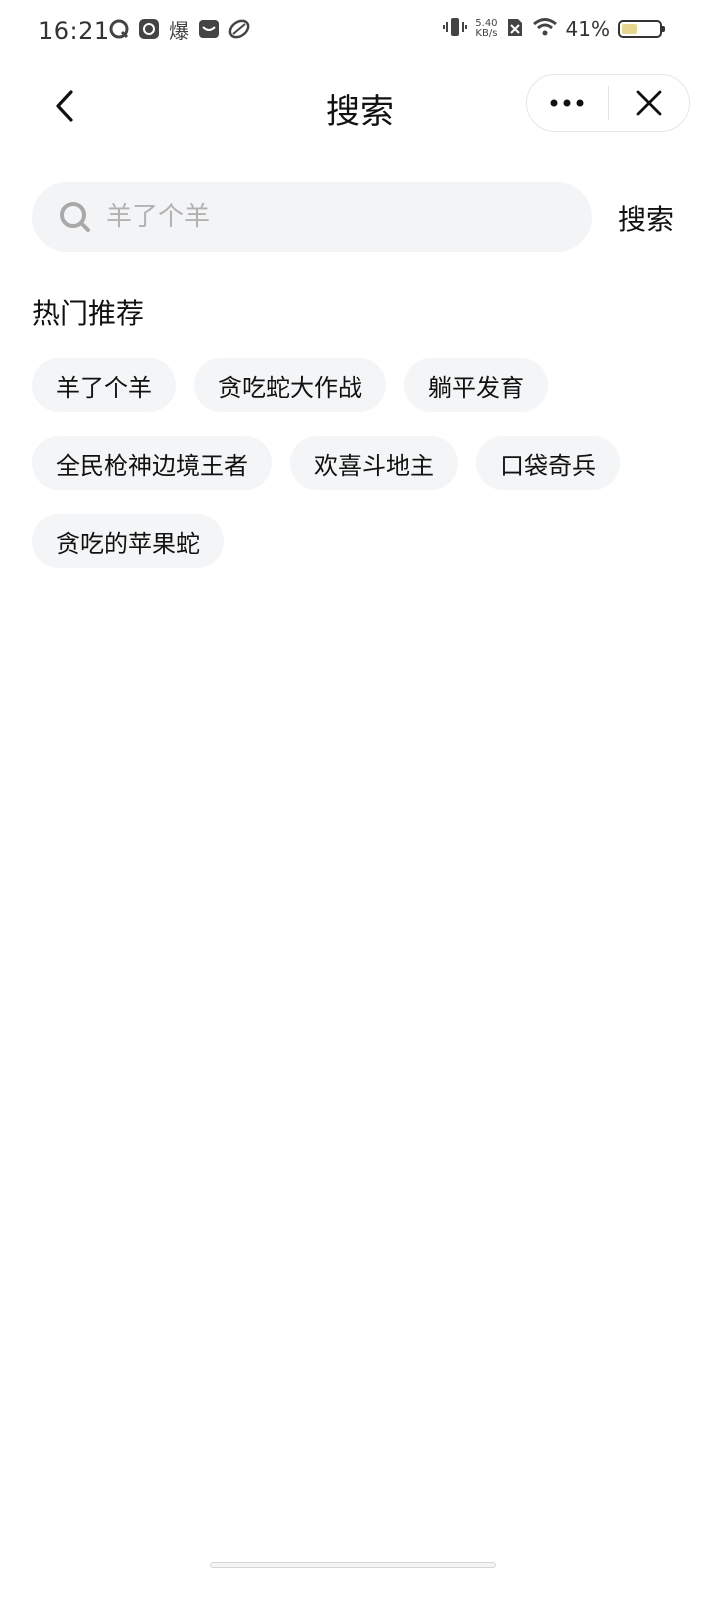 Image resolution: width=720 pixels, height=1600 pixels. Describe the element at coordinates (455, 29) in the screenshot. I see `vibrate-icon` at that location.